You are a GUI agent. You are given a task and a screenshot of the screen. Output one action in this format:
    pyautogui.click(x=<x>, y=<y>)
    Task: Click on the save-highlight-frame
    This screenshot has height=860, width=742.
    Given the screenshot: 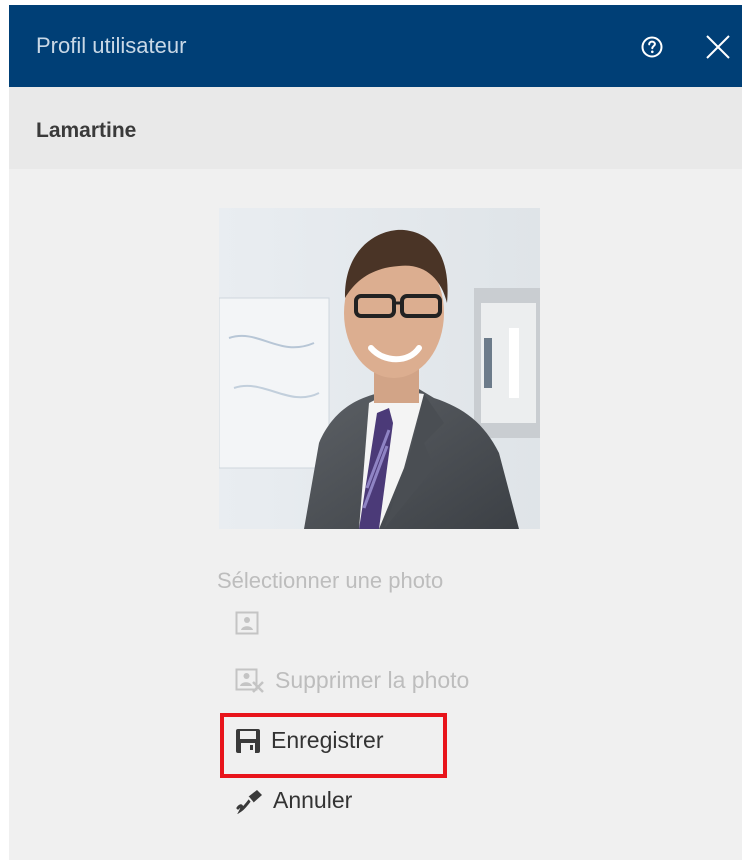 What is the action you would take?
    pyautogui.click(x=333, y=745)
    